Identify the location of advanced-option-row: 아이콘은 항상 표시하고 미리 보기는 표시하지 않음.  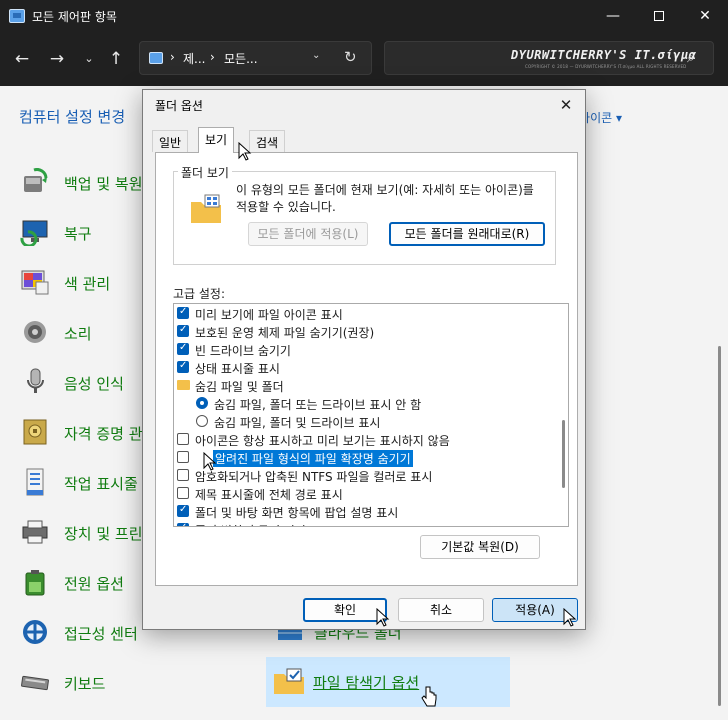
(364, 440).